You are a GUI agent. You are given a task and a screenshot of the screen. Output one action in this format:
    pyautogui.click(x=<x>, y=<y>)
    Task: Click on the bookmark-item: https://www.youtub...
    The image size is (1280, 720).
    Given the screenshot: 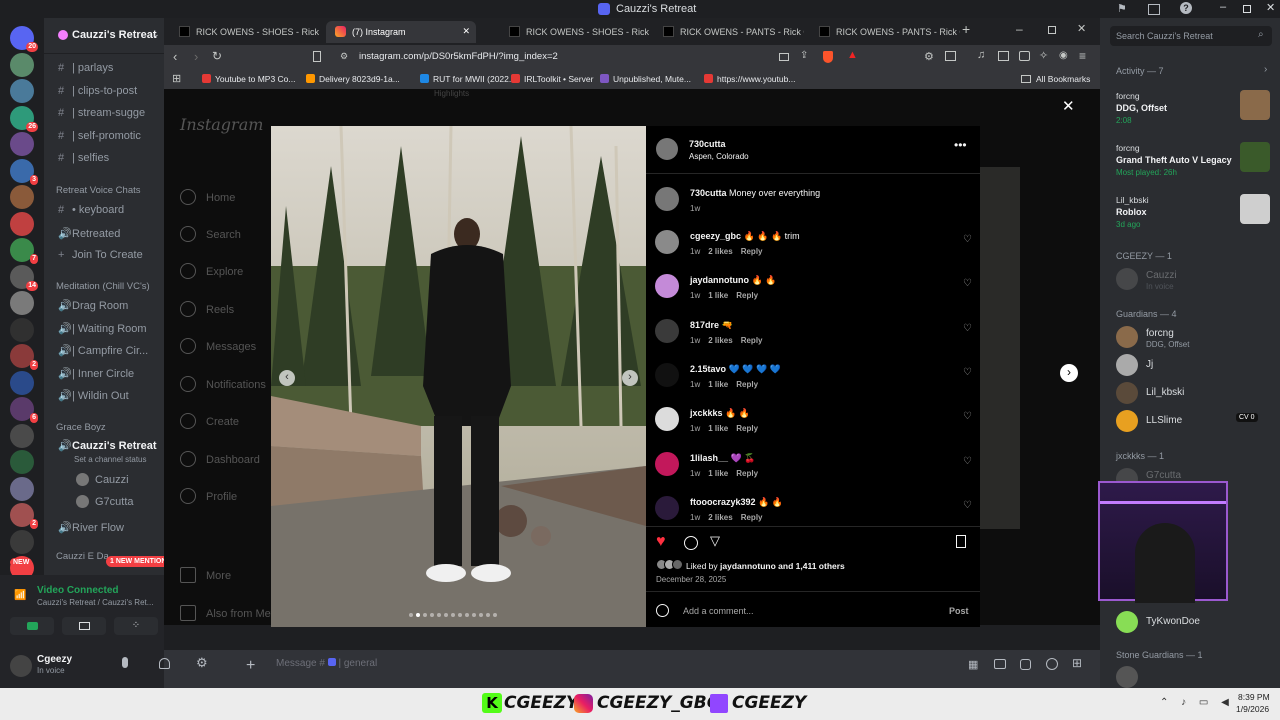 What is the action you would take?
    pyautogui.click(x=749, y=79)
    